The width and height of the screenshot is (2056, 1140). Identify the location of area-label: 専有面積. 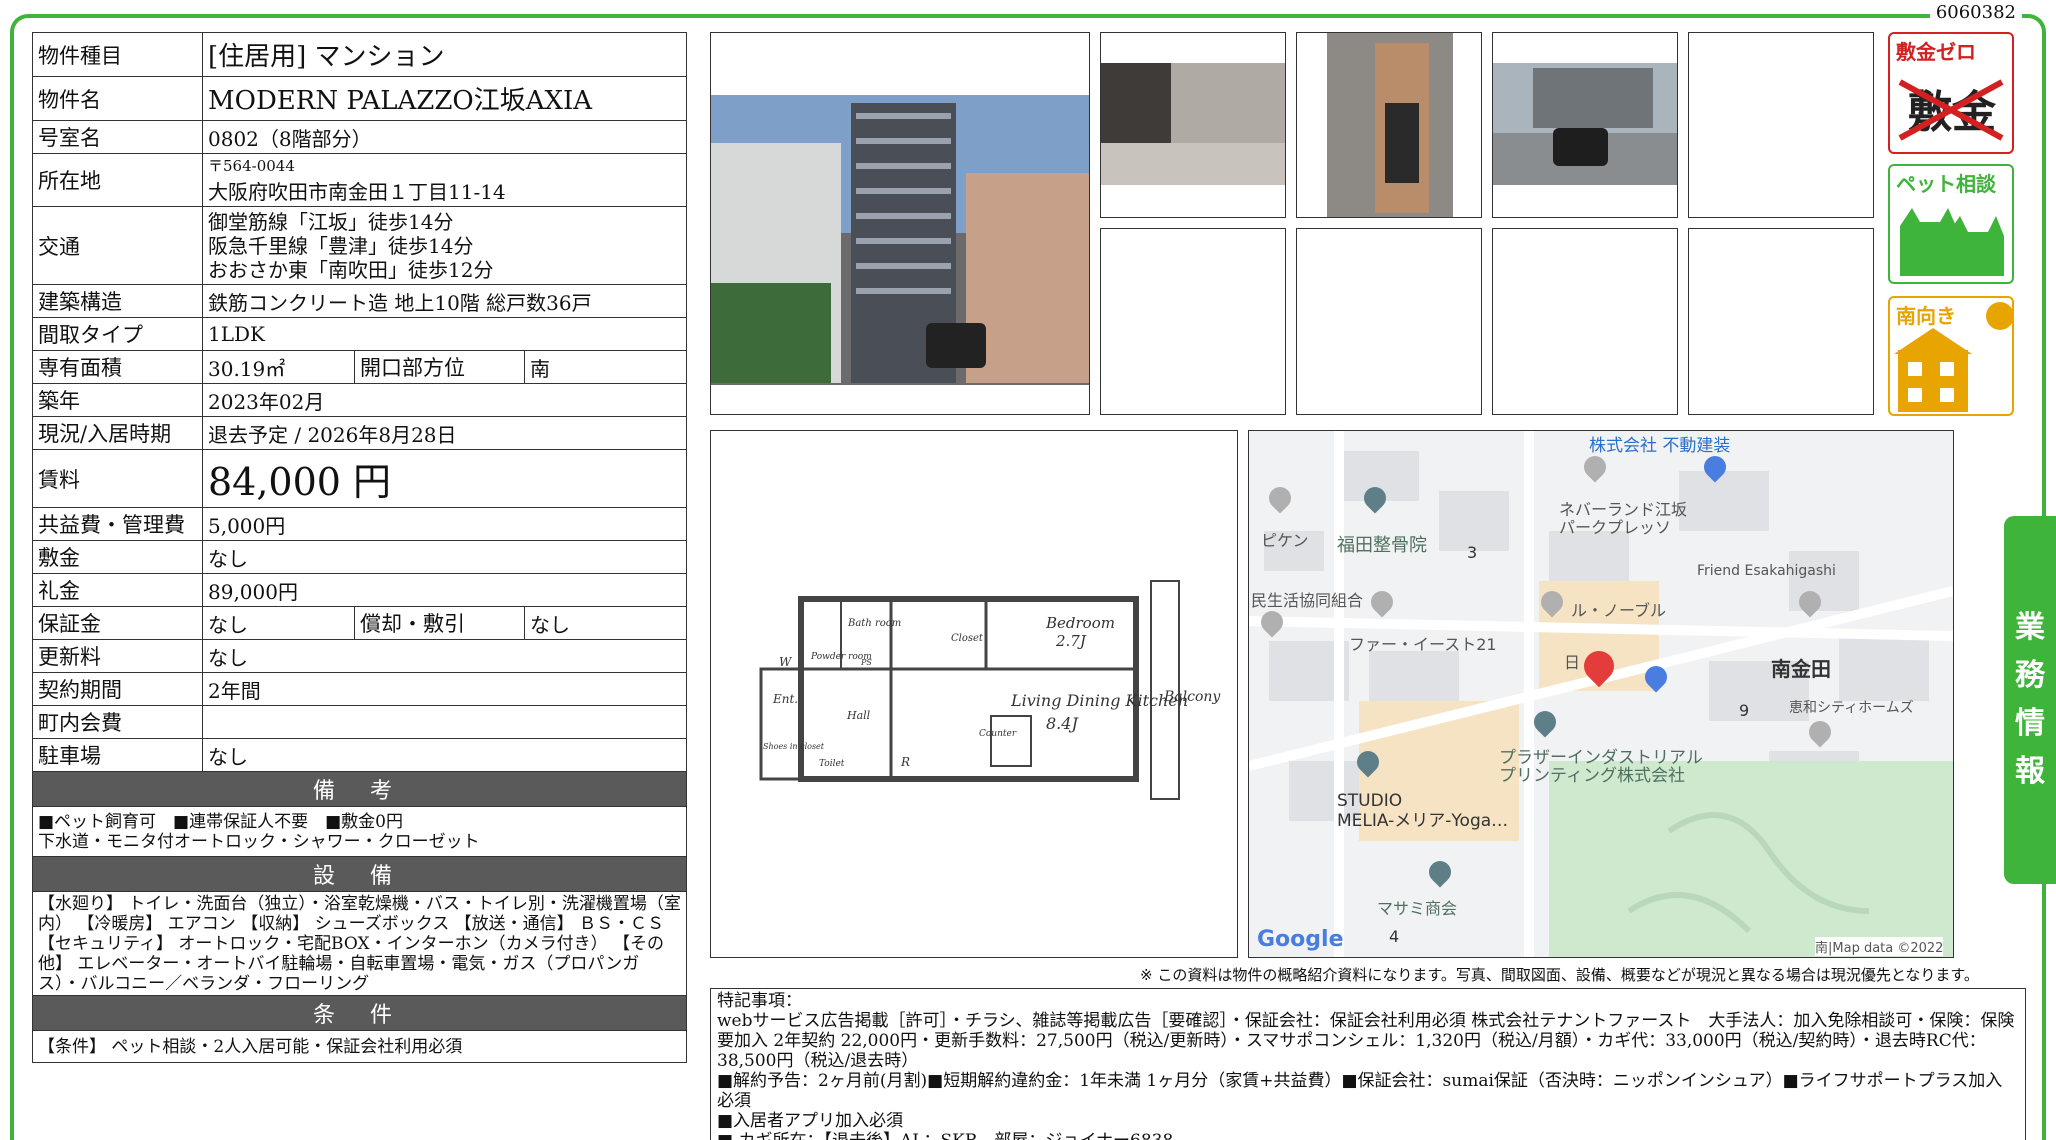
(117, 367).